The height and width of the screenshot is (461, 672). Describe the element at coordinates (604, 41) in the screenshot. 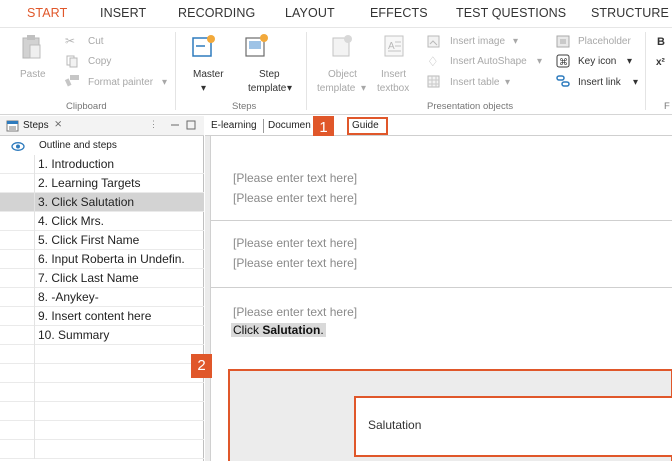

I see `placeholder-button: Placeholder` at that location.